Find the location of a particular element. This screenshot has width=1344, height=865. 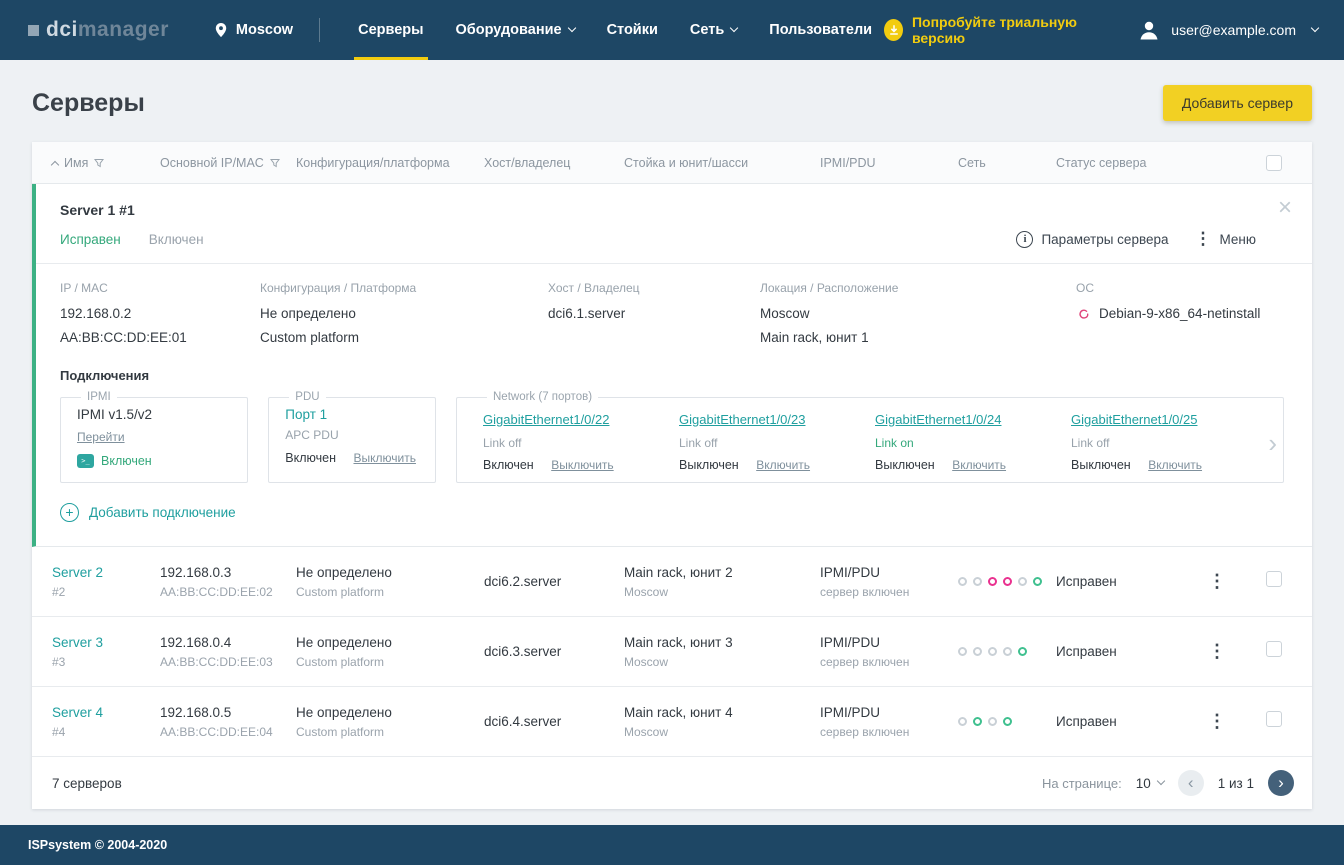

nav-item-network: Сеть is located at coordinates (713, 30).